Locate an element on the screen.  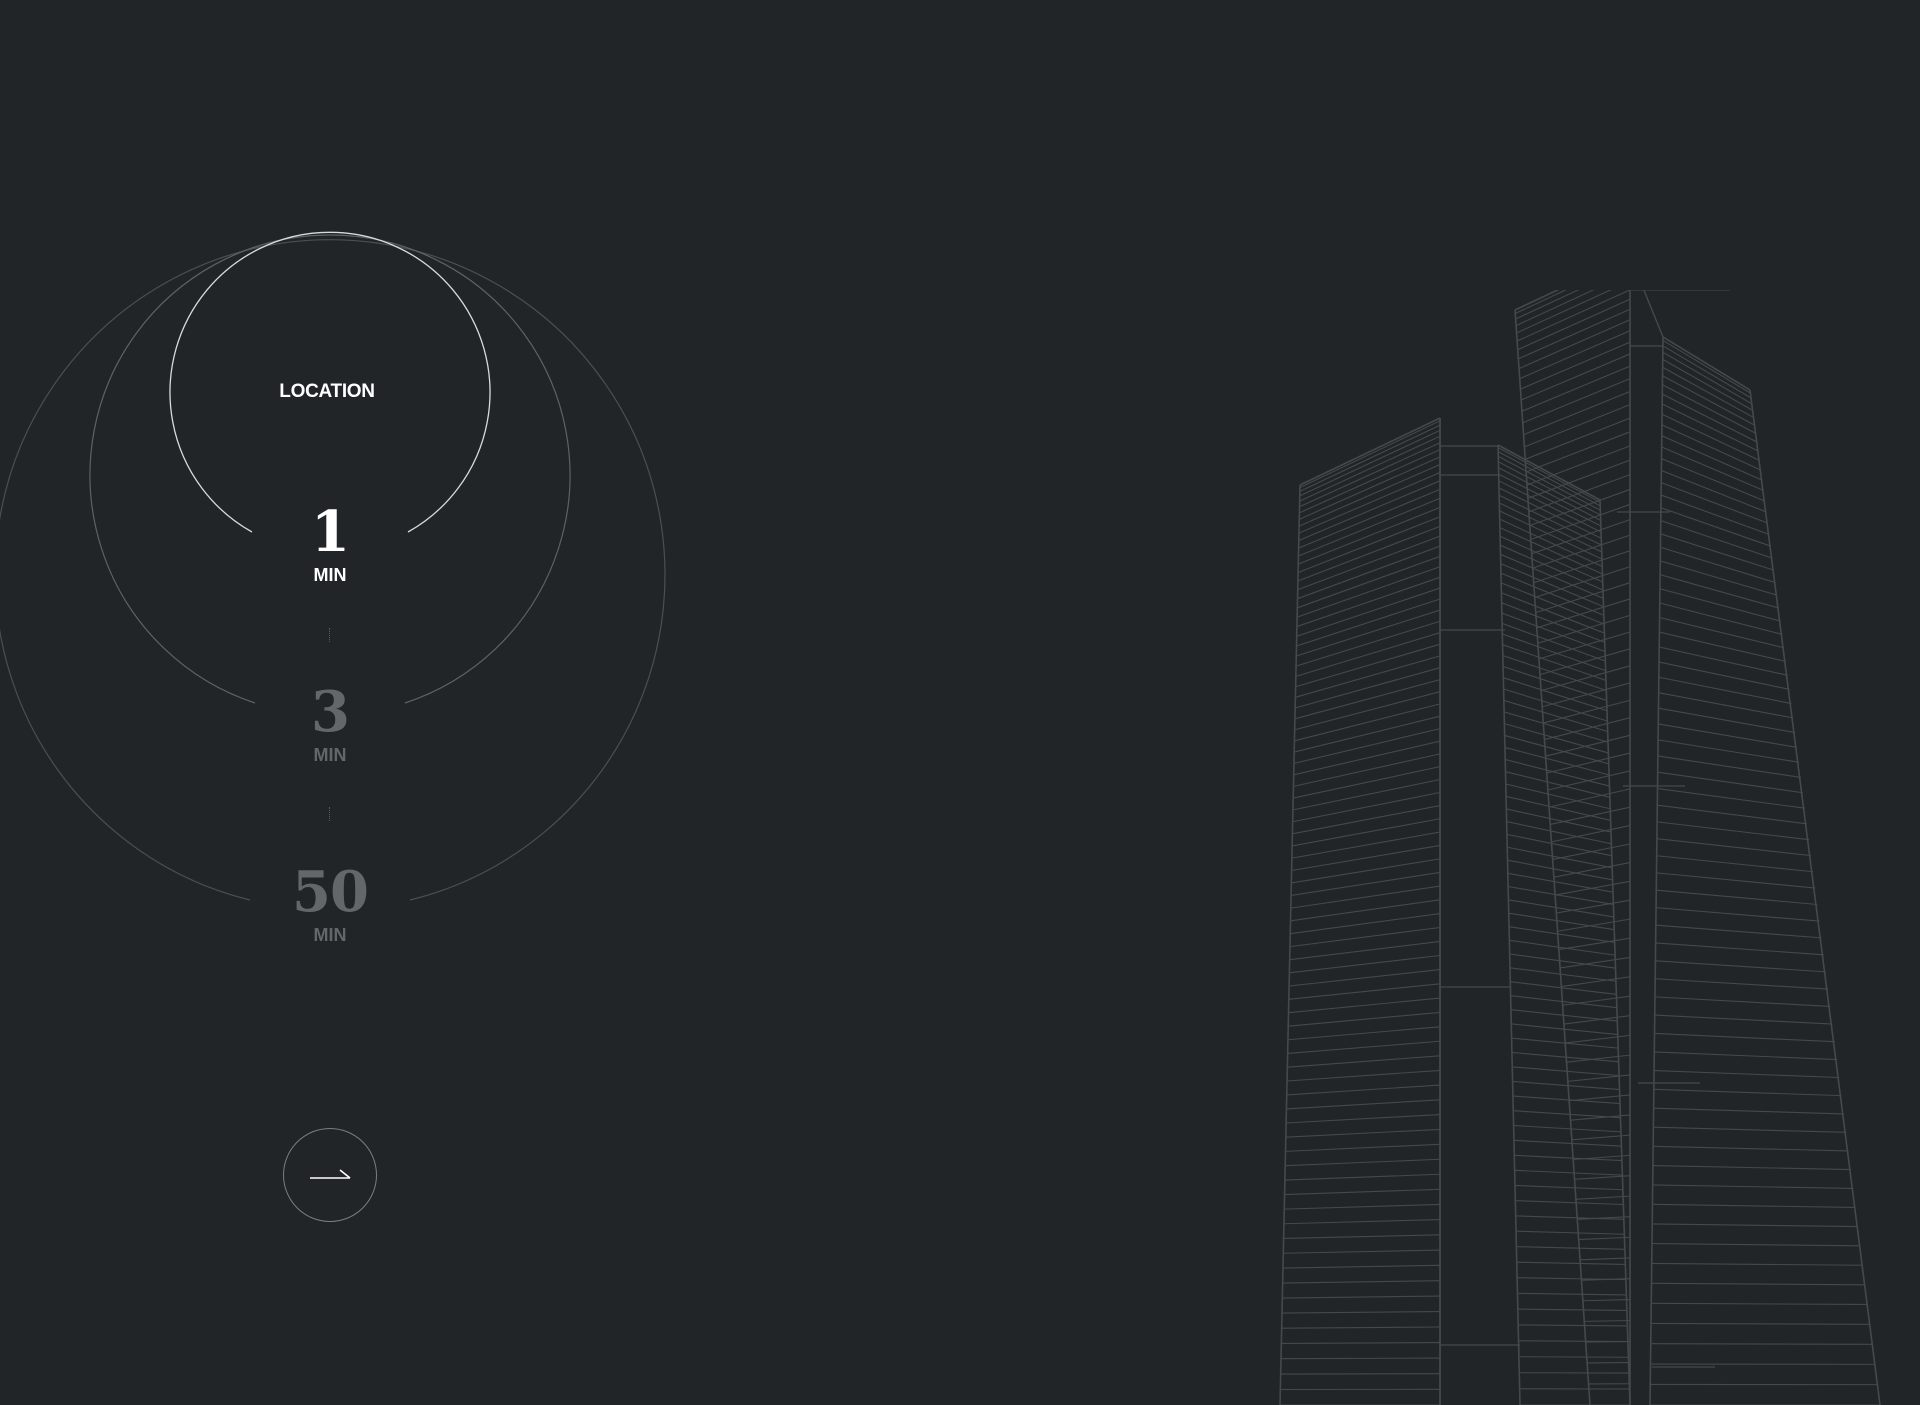
next-button is located at coordinates (330, 1175).